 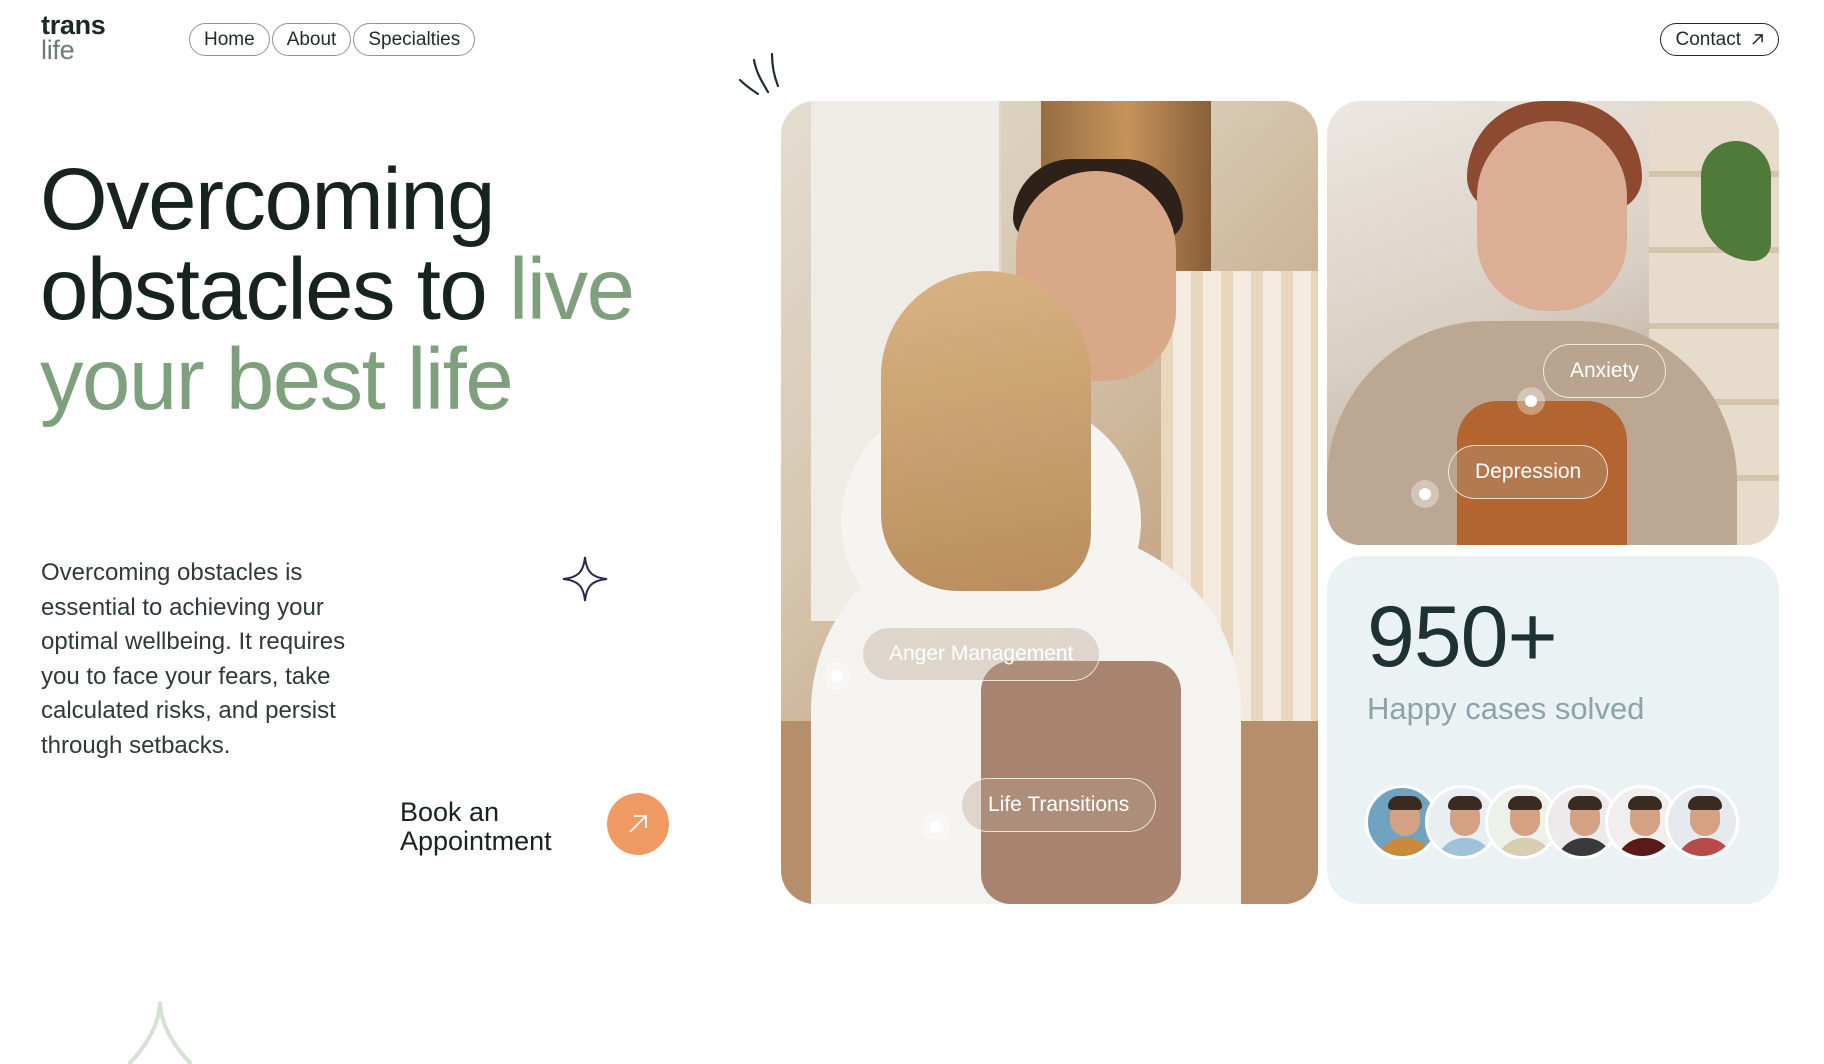 What do you see at coordinates (1552, 216) in the screenshot?
I see `photo-elder-face` at bounding box center [1552, 216].